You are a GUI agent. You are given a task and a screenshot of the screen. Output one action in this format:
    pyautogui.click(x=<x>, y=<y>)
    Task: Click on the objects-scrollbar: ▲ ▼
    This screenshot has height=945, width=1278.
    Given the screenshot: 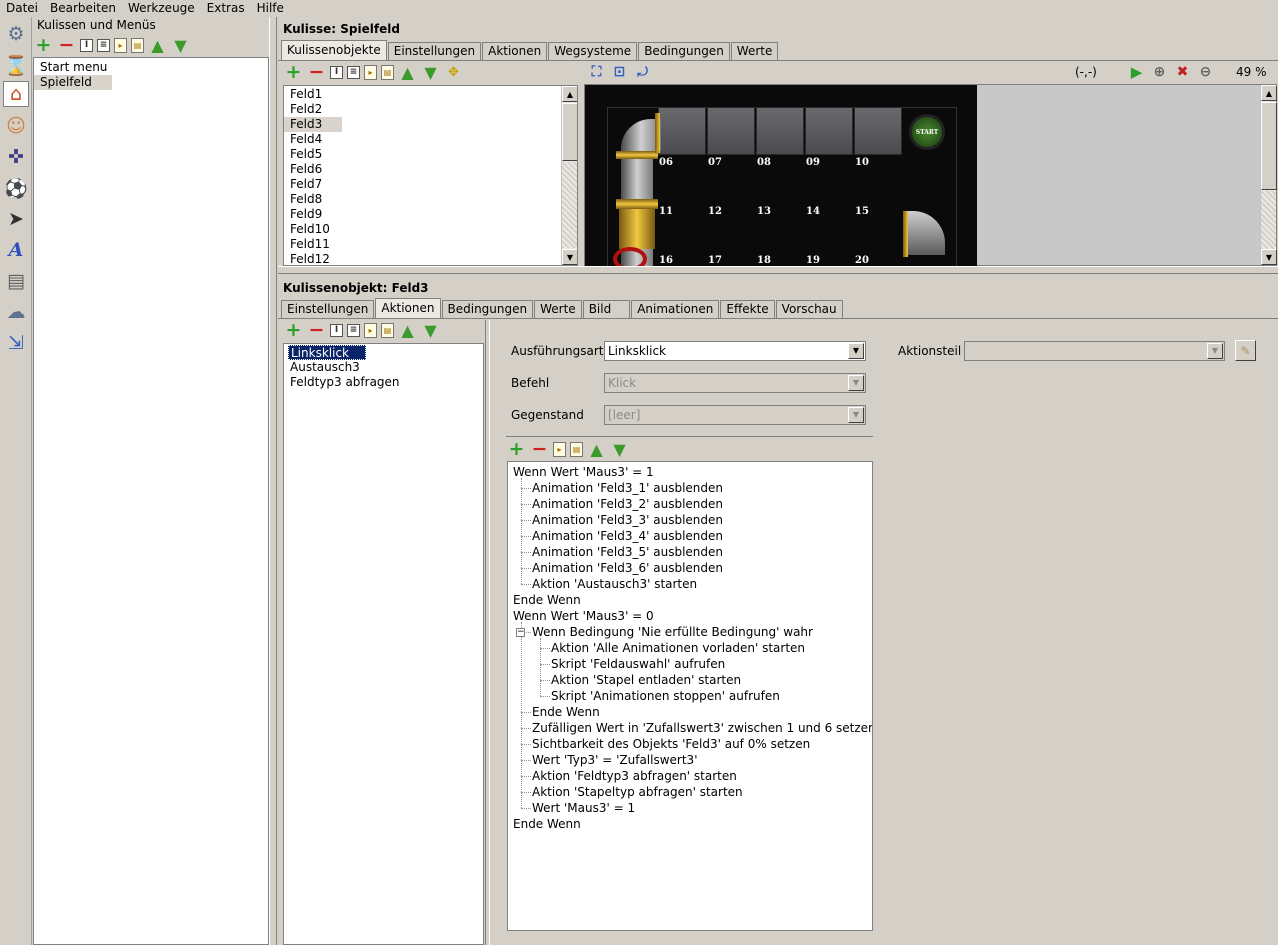 What is the action you would take?
    pyautogui.click(x=569, y=175)
    